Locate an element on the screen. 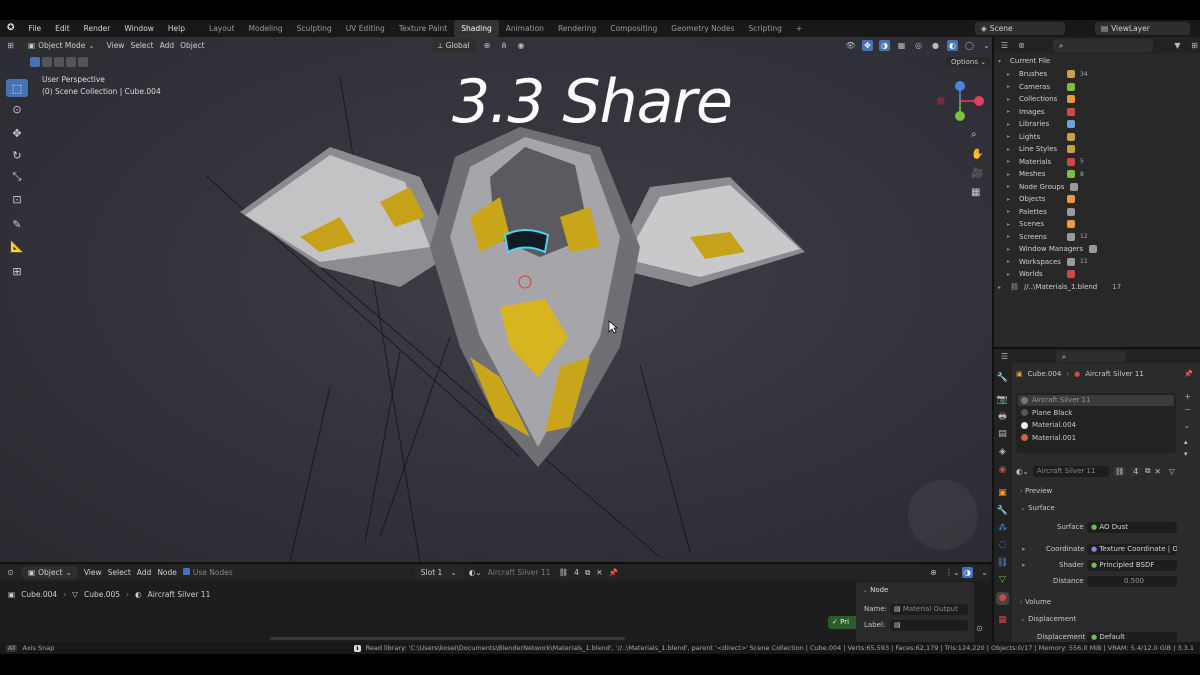 The width and height of the screenshot is (1200, 675). material-slot-item: Material.001 is located at coordinates (1048, 438).